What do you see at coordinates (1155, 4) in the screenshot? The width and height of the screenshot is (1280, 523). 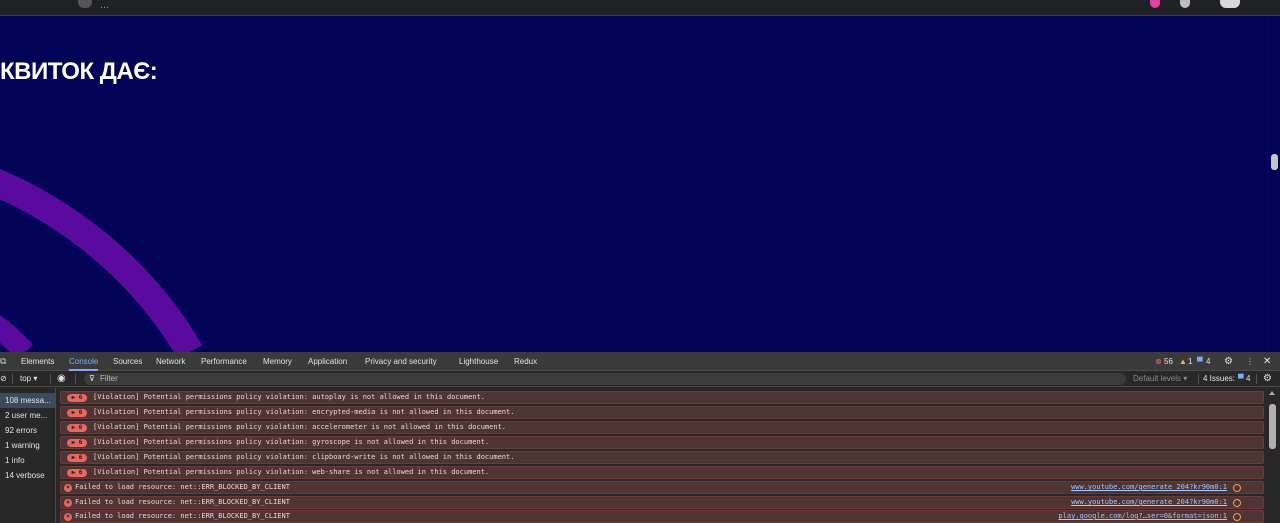 I see `extension-icon` at bounding box center [1155, 4].